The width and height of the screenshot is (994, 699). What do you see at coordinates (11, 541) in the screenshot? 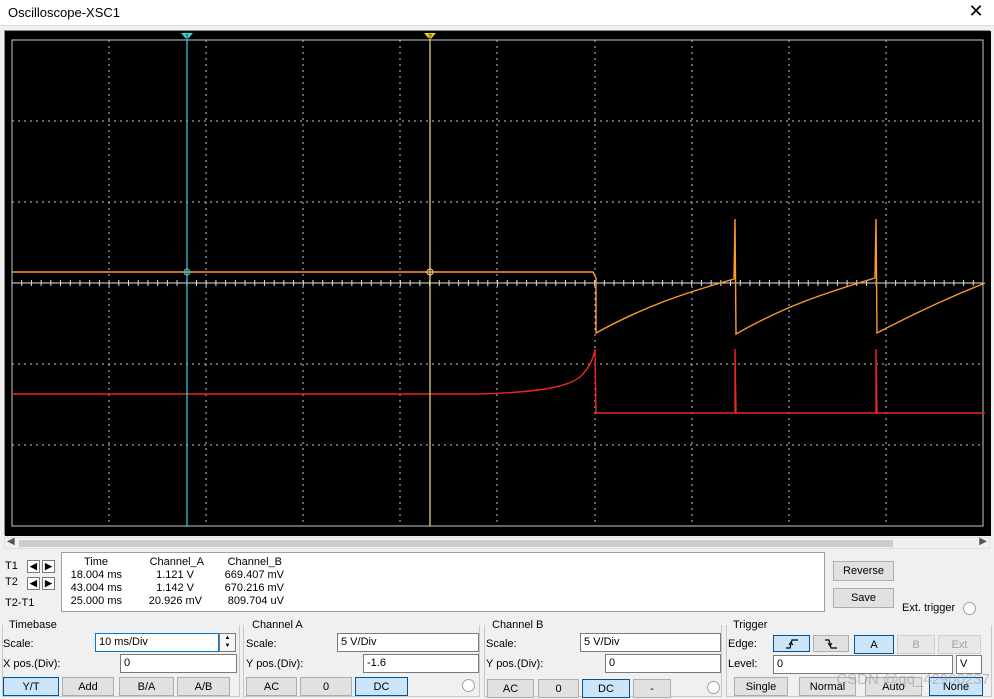
I see `scroll-left-icon: ◀` at bounding box center [11, 541].